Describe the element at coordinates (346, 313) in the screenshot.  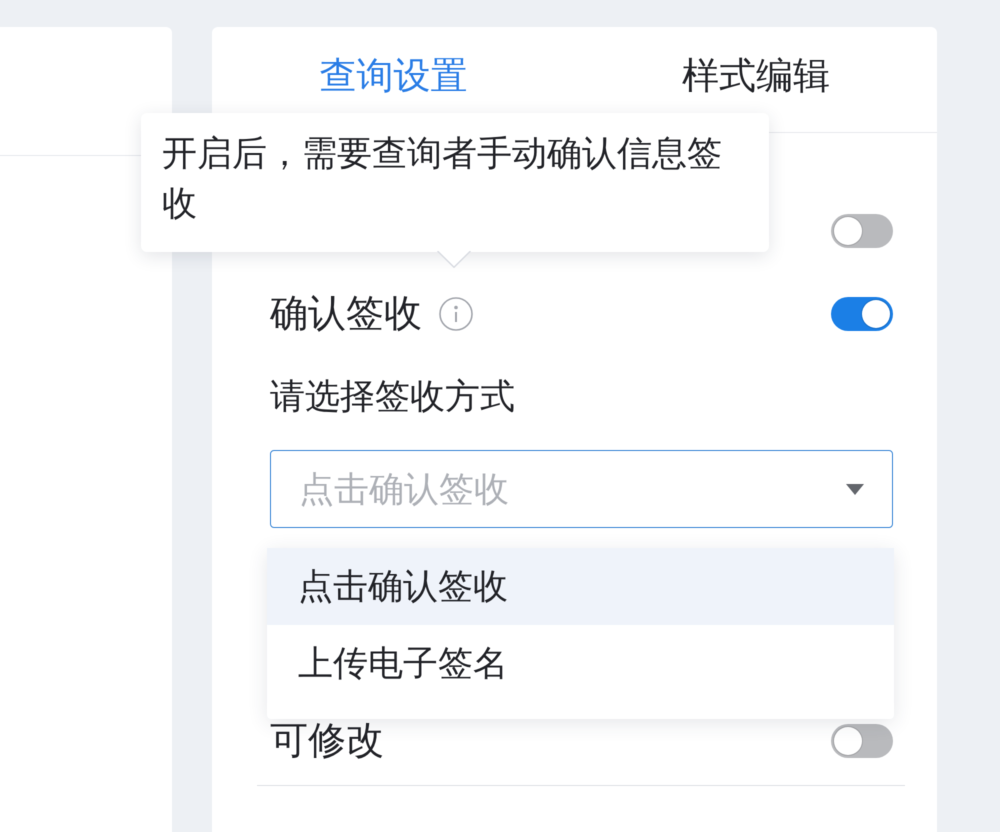
I see `setting-label: 确认签收` at that location.